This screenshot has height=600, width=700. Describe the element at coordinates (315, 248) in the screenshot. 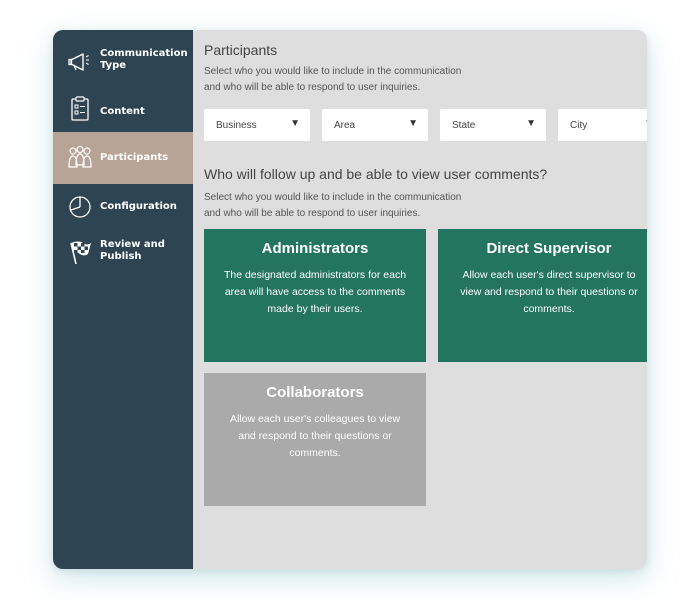

I see `card-title: Administrators` at that location.